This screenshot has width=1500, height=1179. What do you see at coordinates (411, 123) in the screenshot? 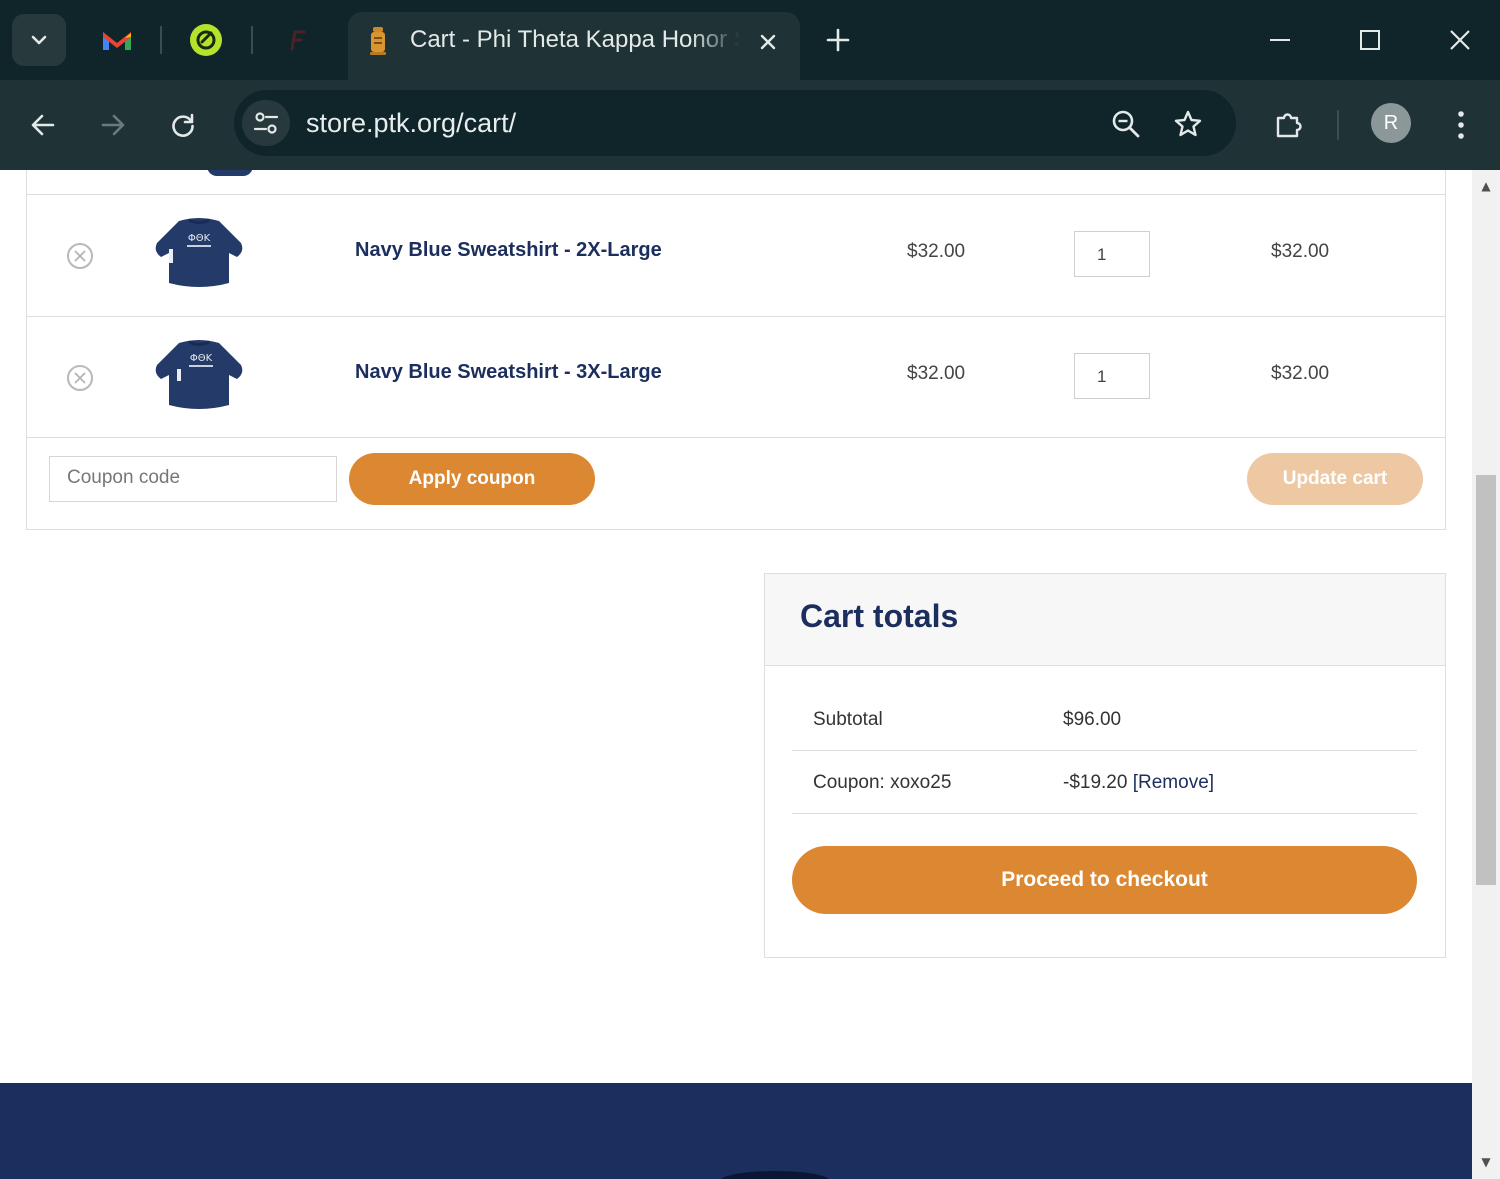
I see `url-text: store.ptk.org/cart/` at bounding box center [411, 123].